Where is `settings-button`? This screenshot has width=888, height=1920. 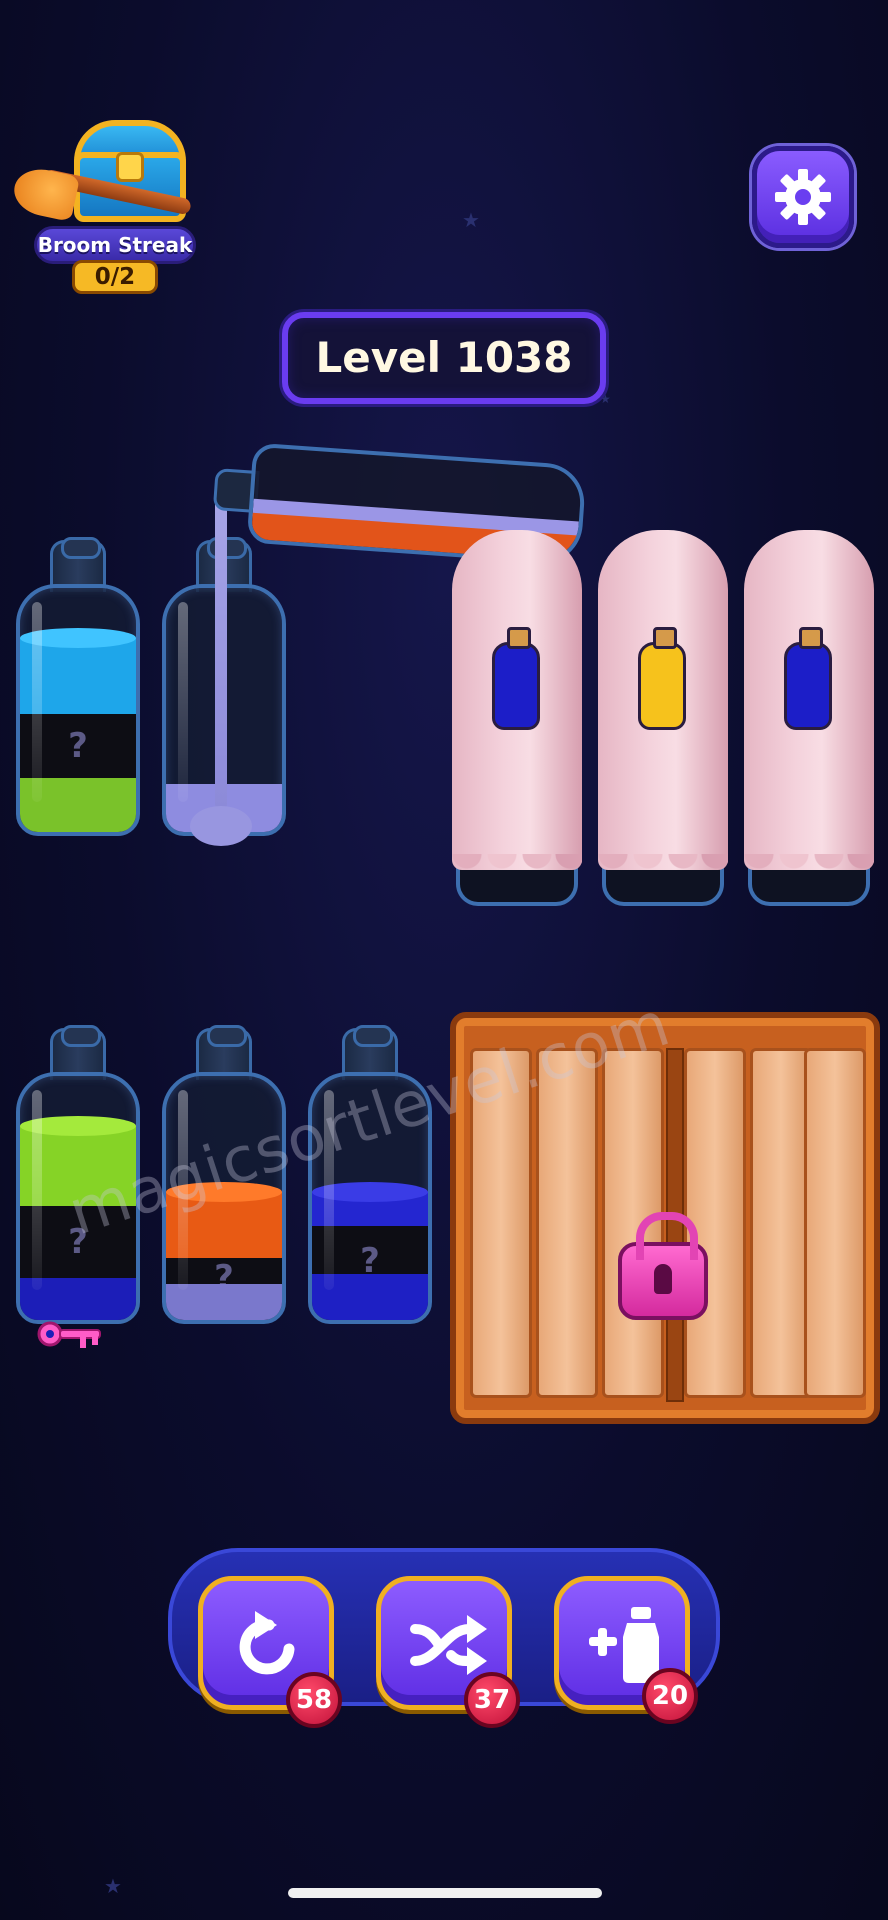 settings-button is located at coordinates (803, 197).